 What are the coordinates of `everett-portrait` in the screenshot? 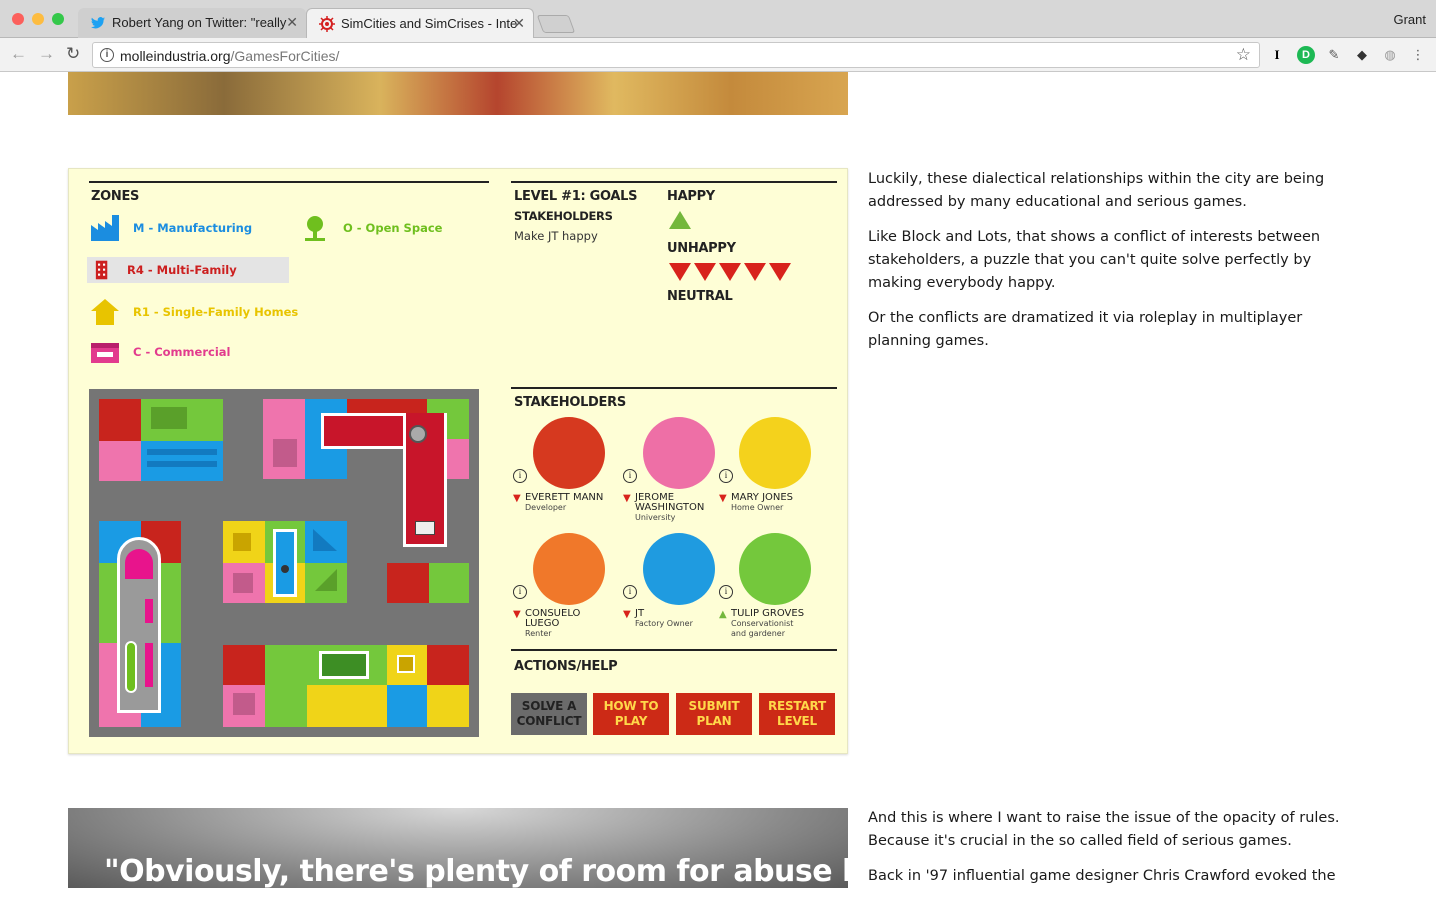 It's located at (569, 453).